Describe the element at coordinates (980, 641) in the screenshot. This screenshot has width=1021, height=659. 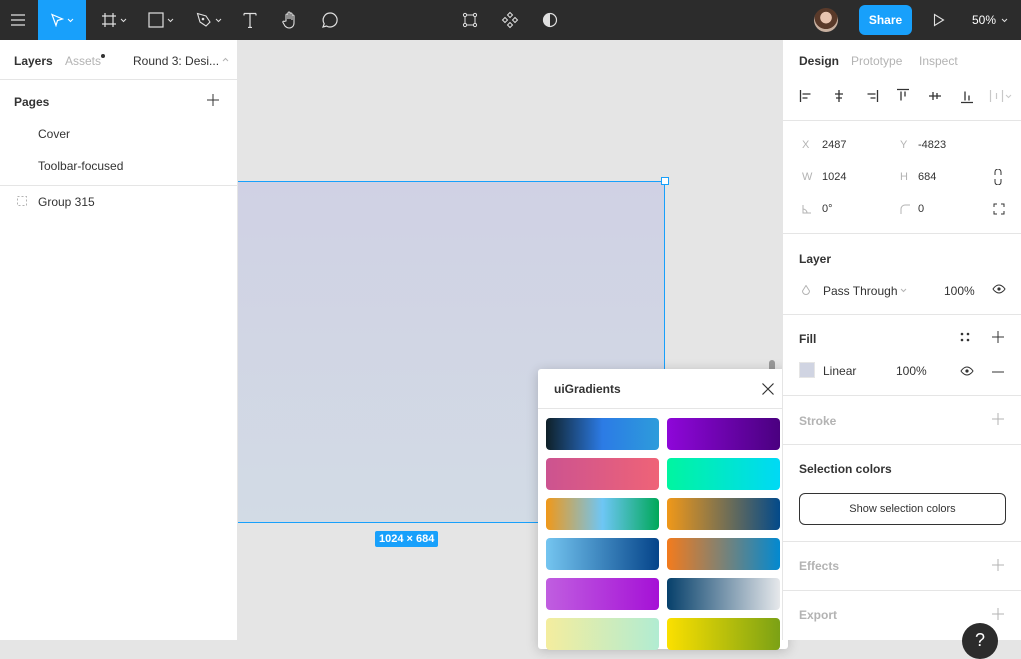
I see `help-button: ?` at that location.